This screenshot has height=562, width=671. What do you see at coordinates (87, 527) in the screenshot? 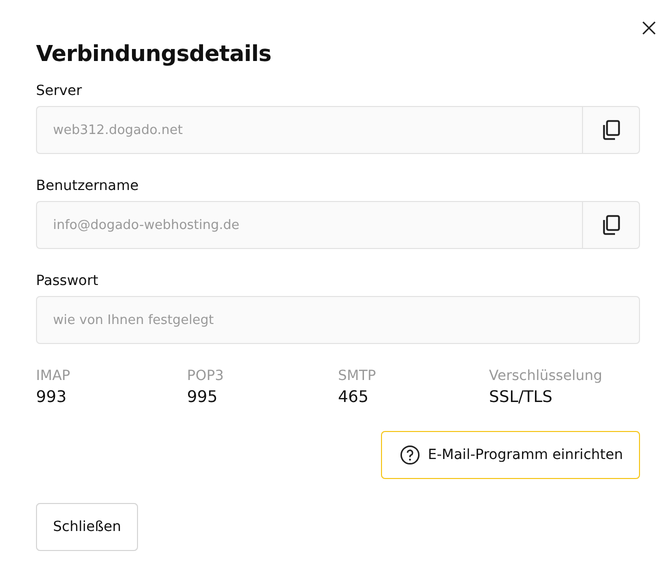
I see `close-dialog-button: Schließen` at bounding box center [87, 527].